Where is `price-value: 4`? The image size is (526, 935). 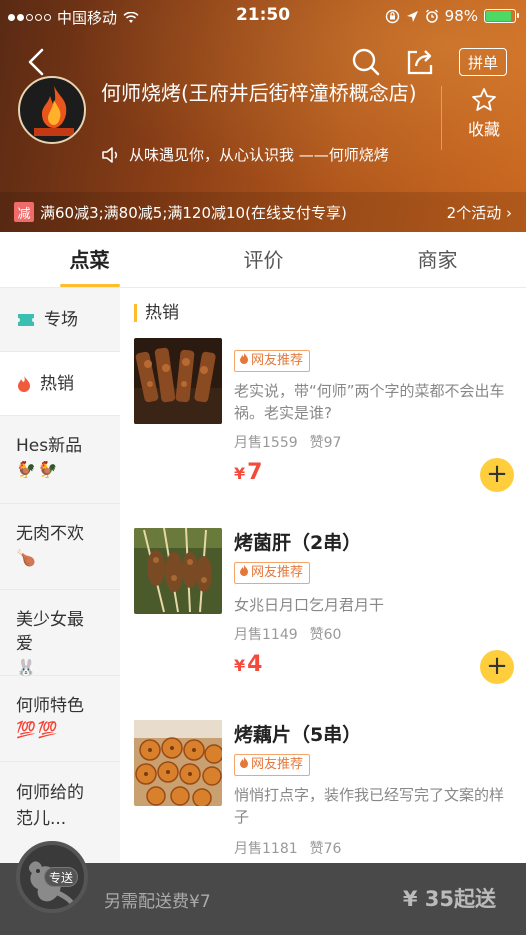 price-value: 4 is located at coordinates (255, 664).